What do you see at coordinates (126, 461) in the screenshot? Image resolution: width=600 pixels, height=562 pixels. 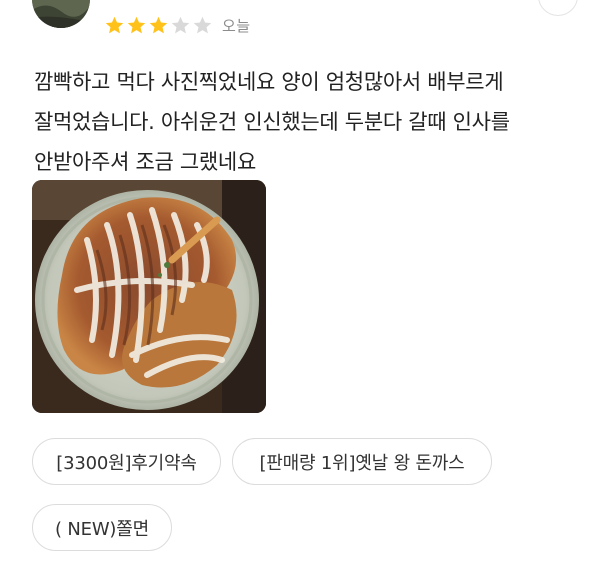 I see `menu-tag: [3300원]후기약속` at bounding box center [126, 461].